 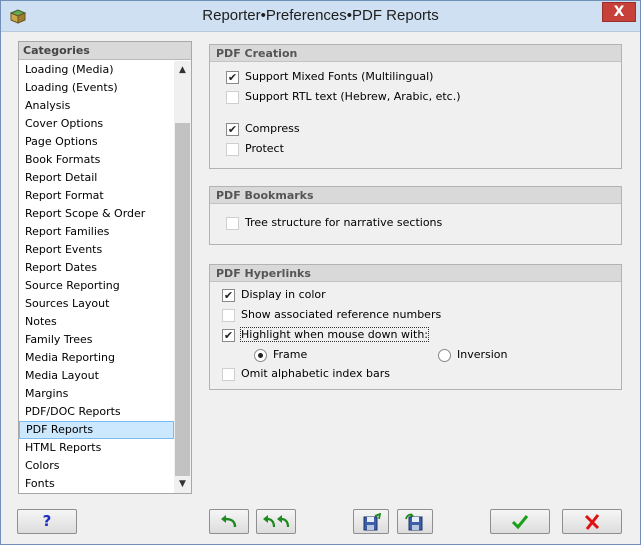 I want to click on category-item: Loading (Events), so click(x=96, y=88).